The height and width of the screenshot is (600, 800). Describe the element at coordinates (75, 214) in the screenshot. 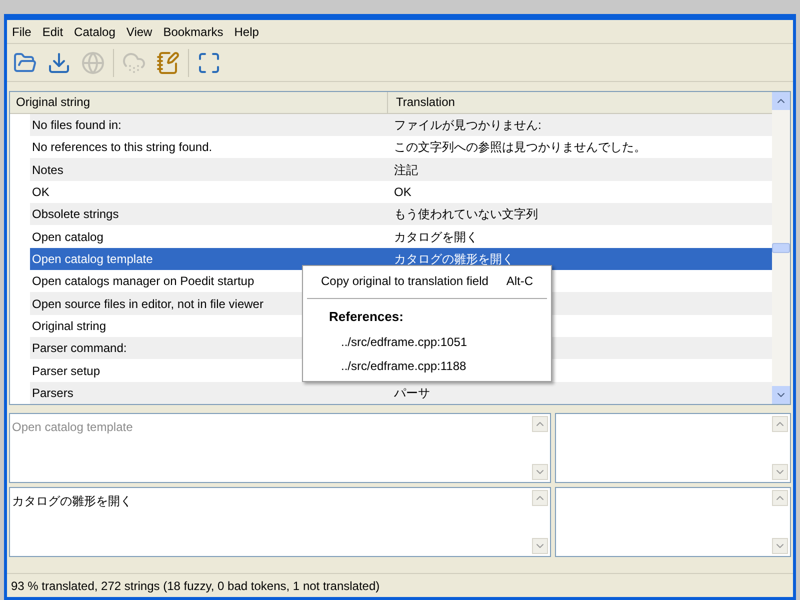

I see `original-string: Obsolete strings` at that location.